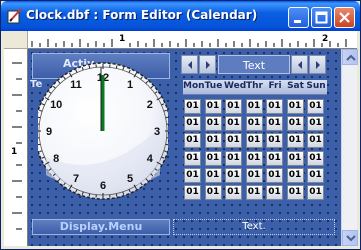 Image resolution: width=361 pixels, height=250 pixels. What do you see at coordinates (56, 159) in the screenshot?
I see `clock-hour-8: 8` at bounding box center [56, 159].